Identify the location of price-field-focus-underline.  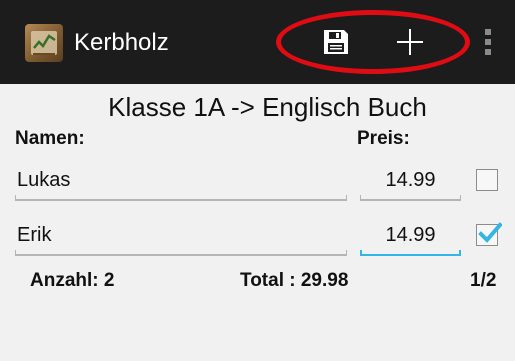
(410, 253).